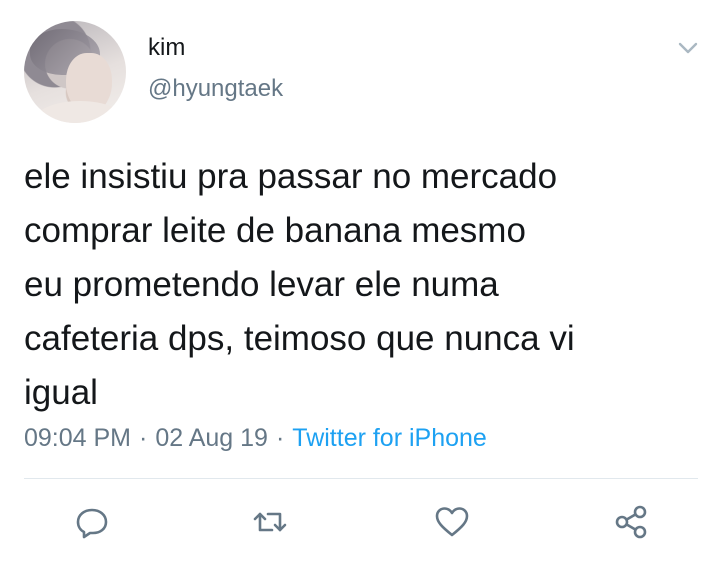  What do you see at coordinates (215, 89) in the screenshot?
I see `author-handle: @hyungtaek` at bounding box center [215, 89].